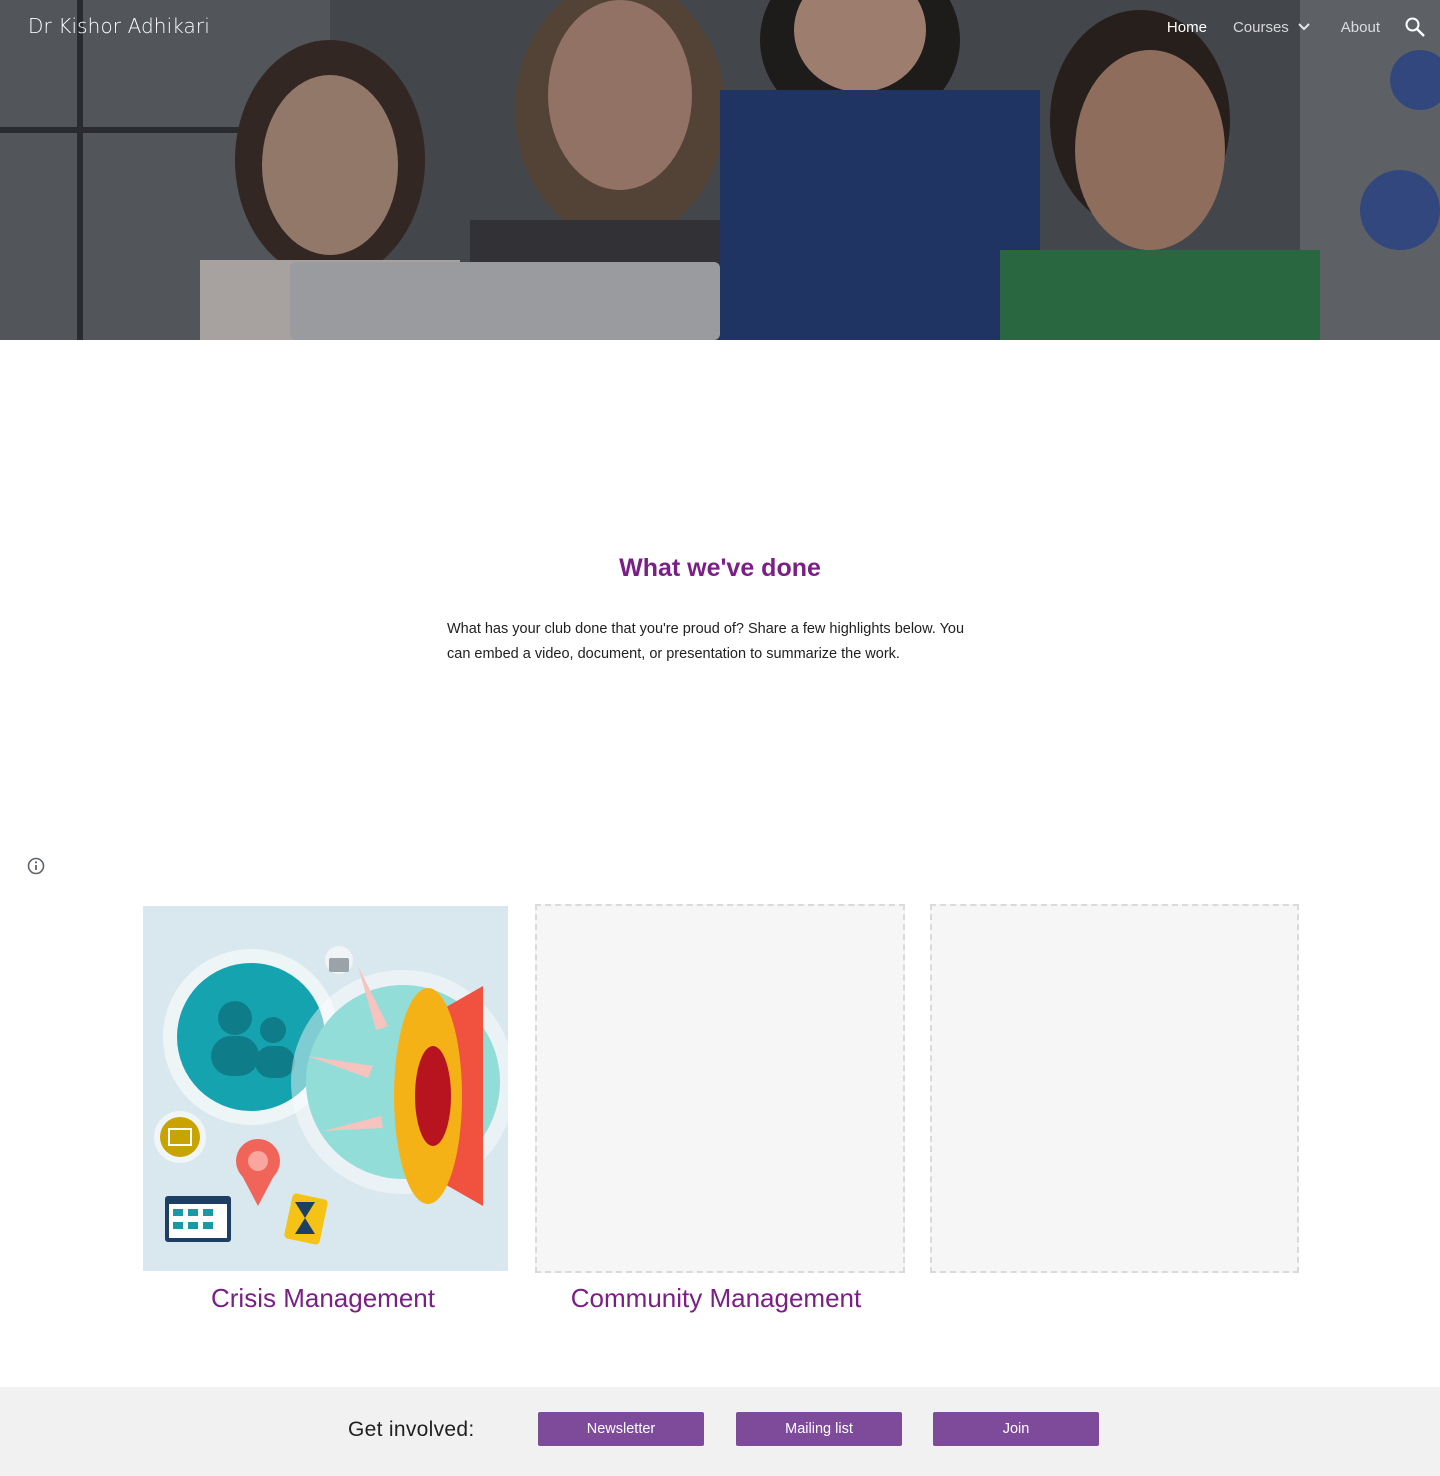 The height and width of the screenshot is (1476, 1440). I want to click on nav-item-courses: Courses, so click(1274, 27).